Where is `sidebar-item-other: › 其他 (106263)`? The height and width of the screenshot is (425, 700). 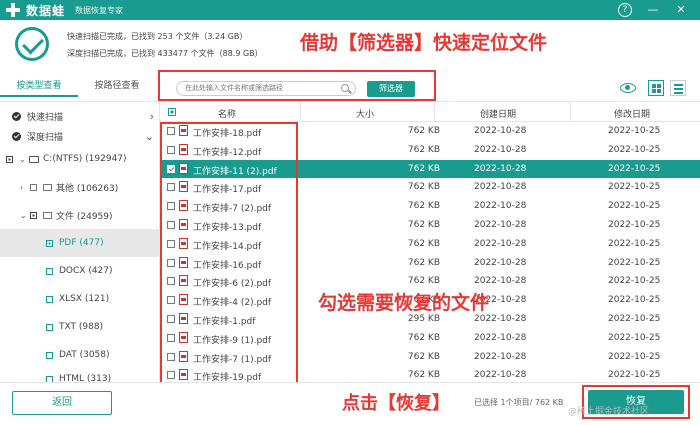
sidebar-item-other: › 其他 (106263) is located at coordinates (80, 187).